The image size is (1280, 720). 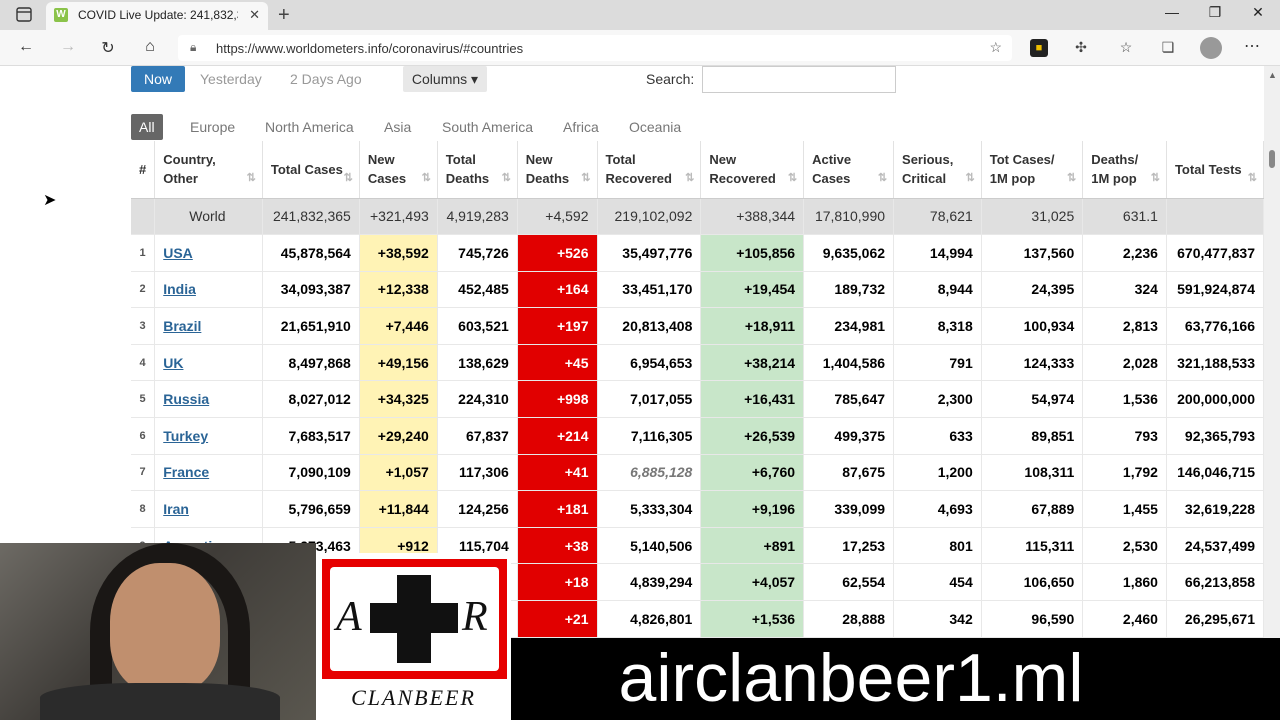 What do you see at coordinates (22, 15) in the screenshot?
I see `tab-actions-icon` at bounding box center [22, 15].